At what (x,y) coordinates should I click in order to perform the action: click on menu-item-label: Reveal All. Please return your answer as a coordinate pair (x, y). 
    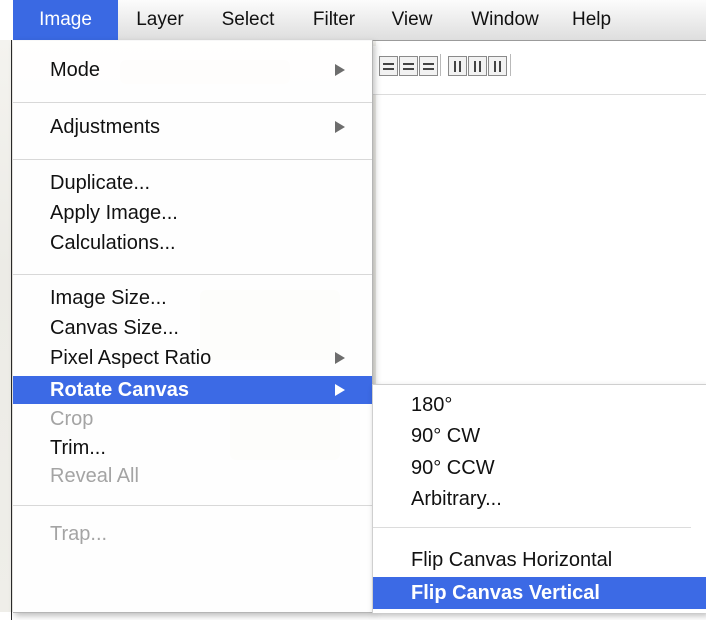
    Looking at the image, I should click on (94, 475).